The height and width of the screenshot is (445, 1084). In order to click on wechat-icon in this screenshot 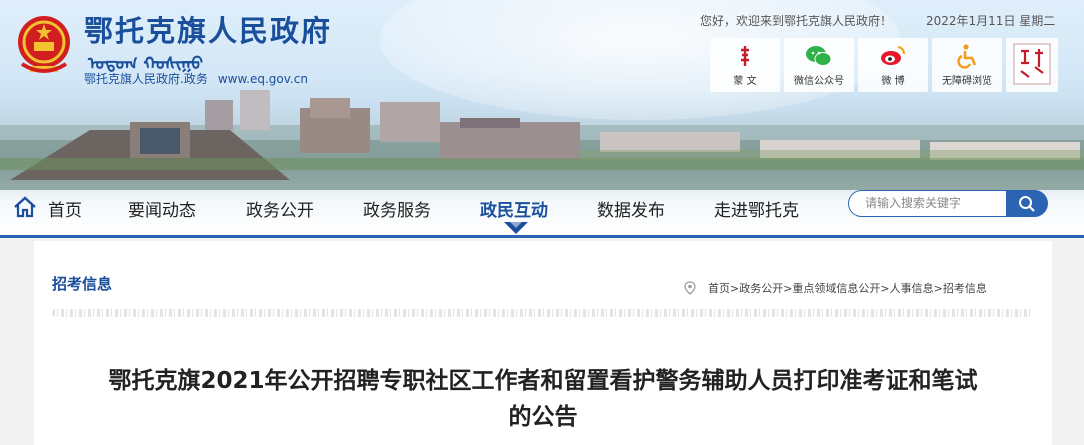, I will do `click(819, 56)`.